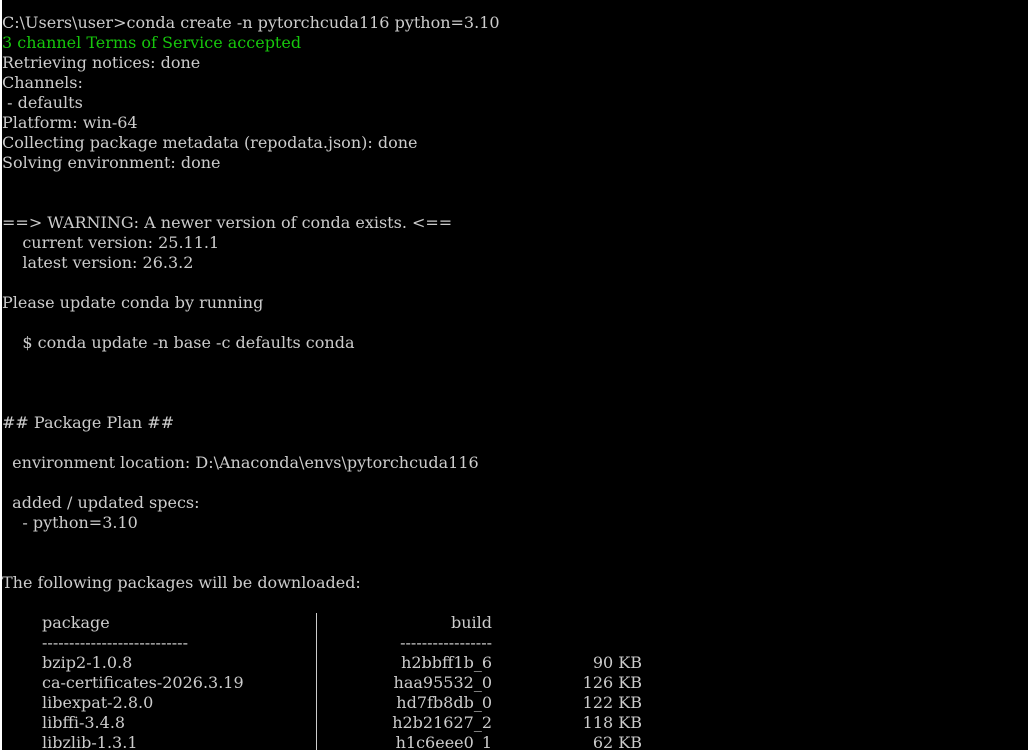 The image size is (1028, 750). I want to click on package-name: libzlib-1.3.1, so click(90, 741).